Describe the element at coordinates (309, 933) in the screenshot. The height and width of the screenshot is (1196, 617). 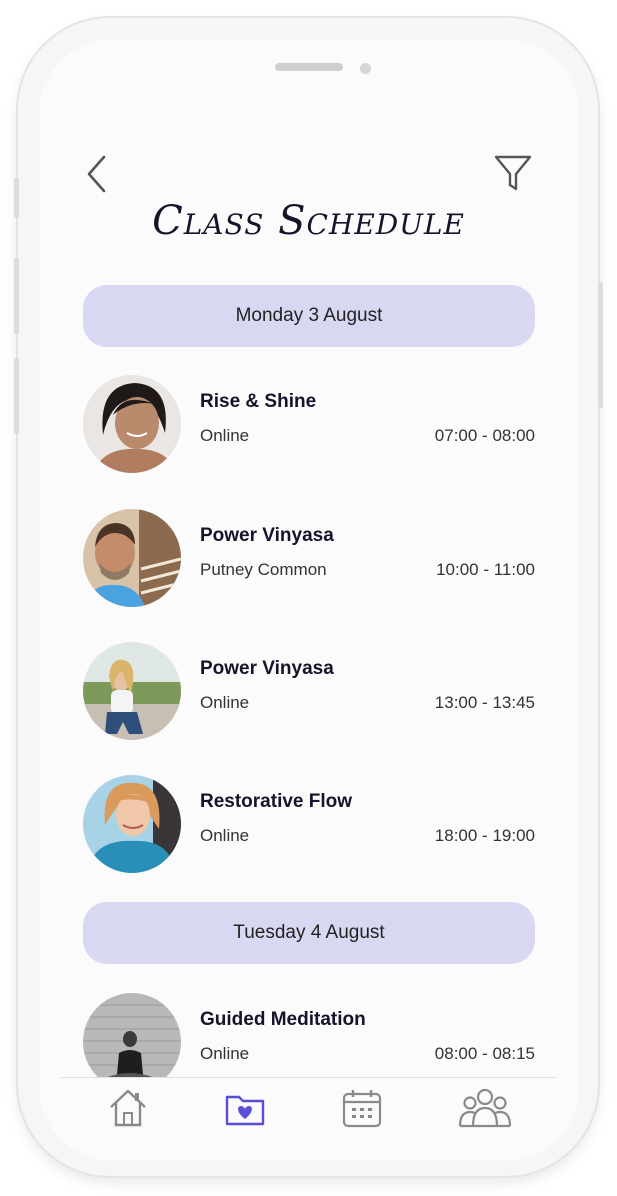
I see `day-header-tuesday: Tuesday 4 August` at that location.